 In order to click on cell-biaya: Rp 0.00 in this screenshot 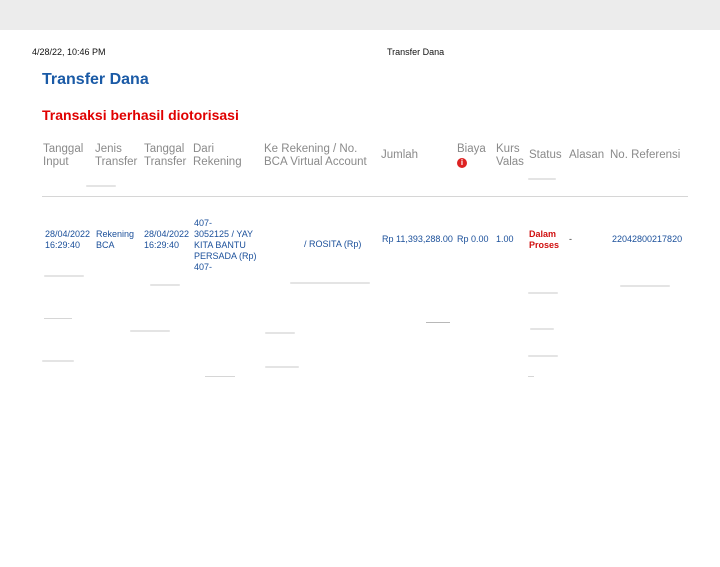, I will do `click(473, 239)`.